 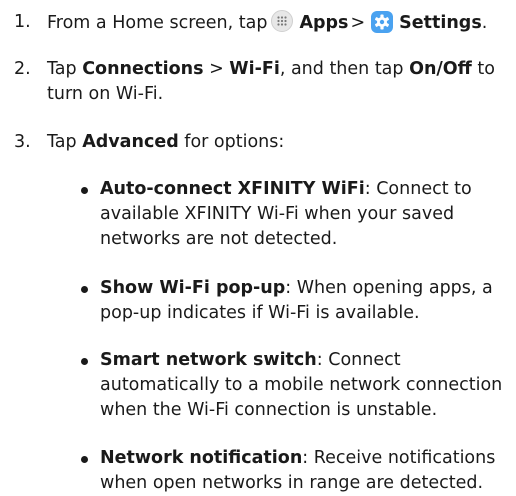 I want to click on advanced-label: Advanced, so click(x=130, y=142).